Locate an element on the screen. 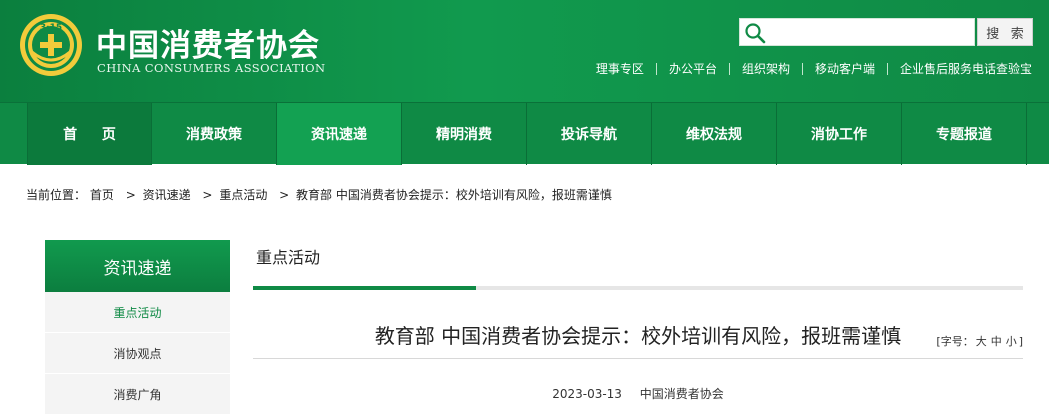 The height and width of the screenshot is (415, 1049). cca-emblem-icon: 3·15 is located at coordinates (51, 45).